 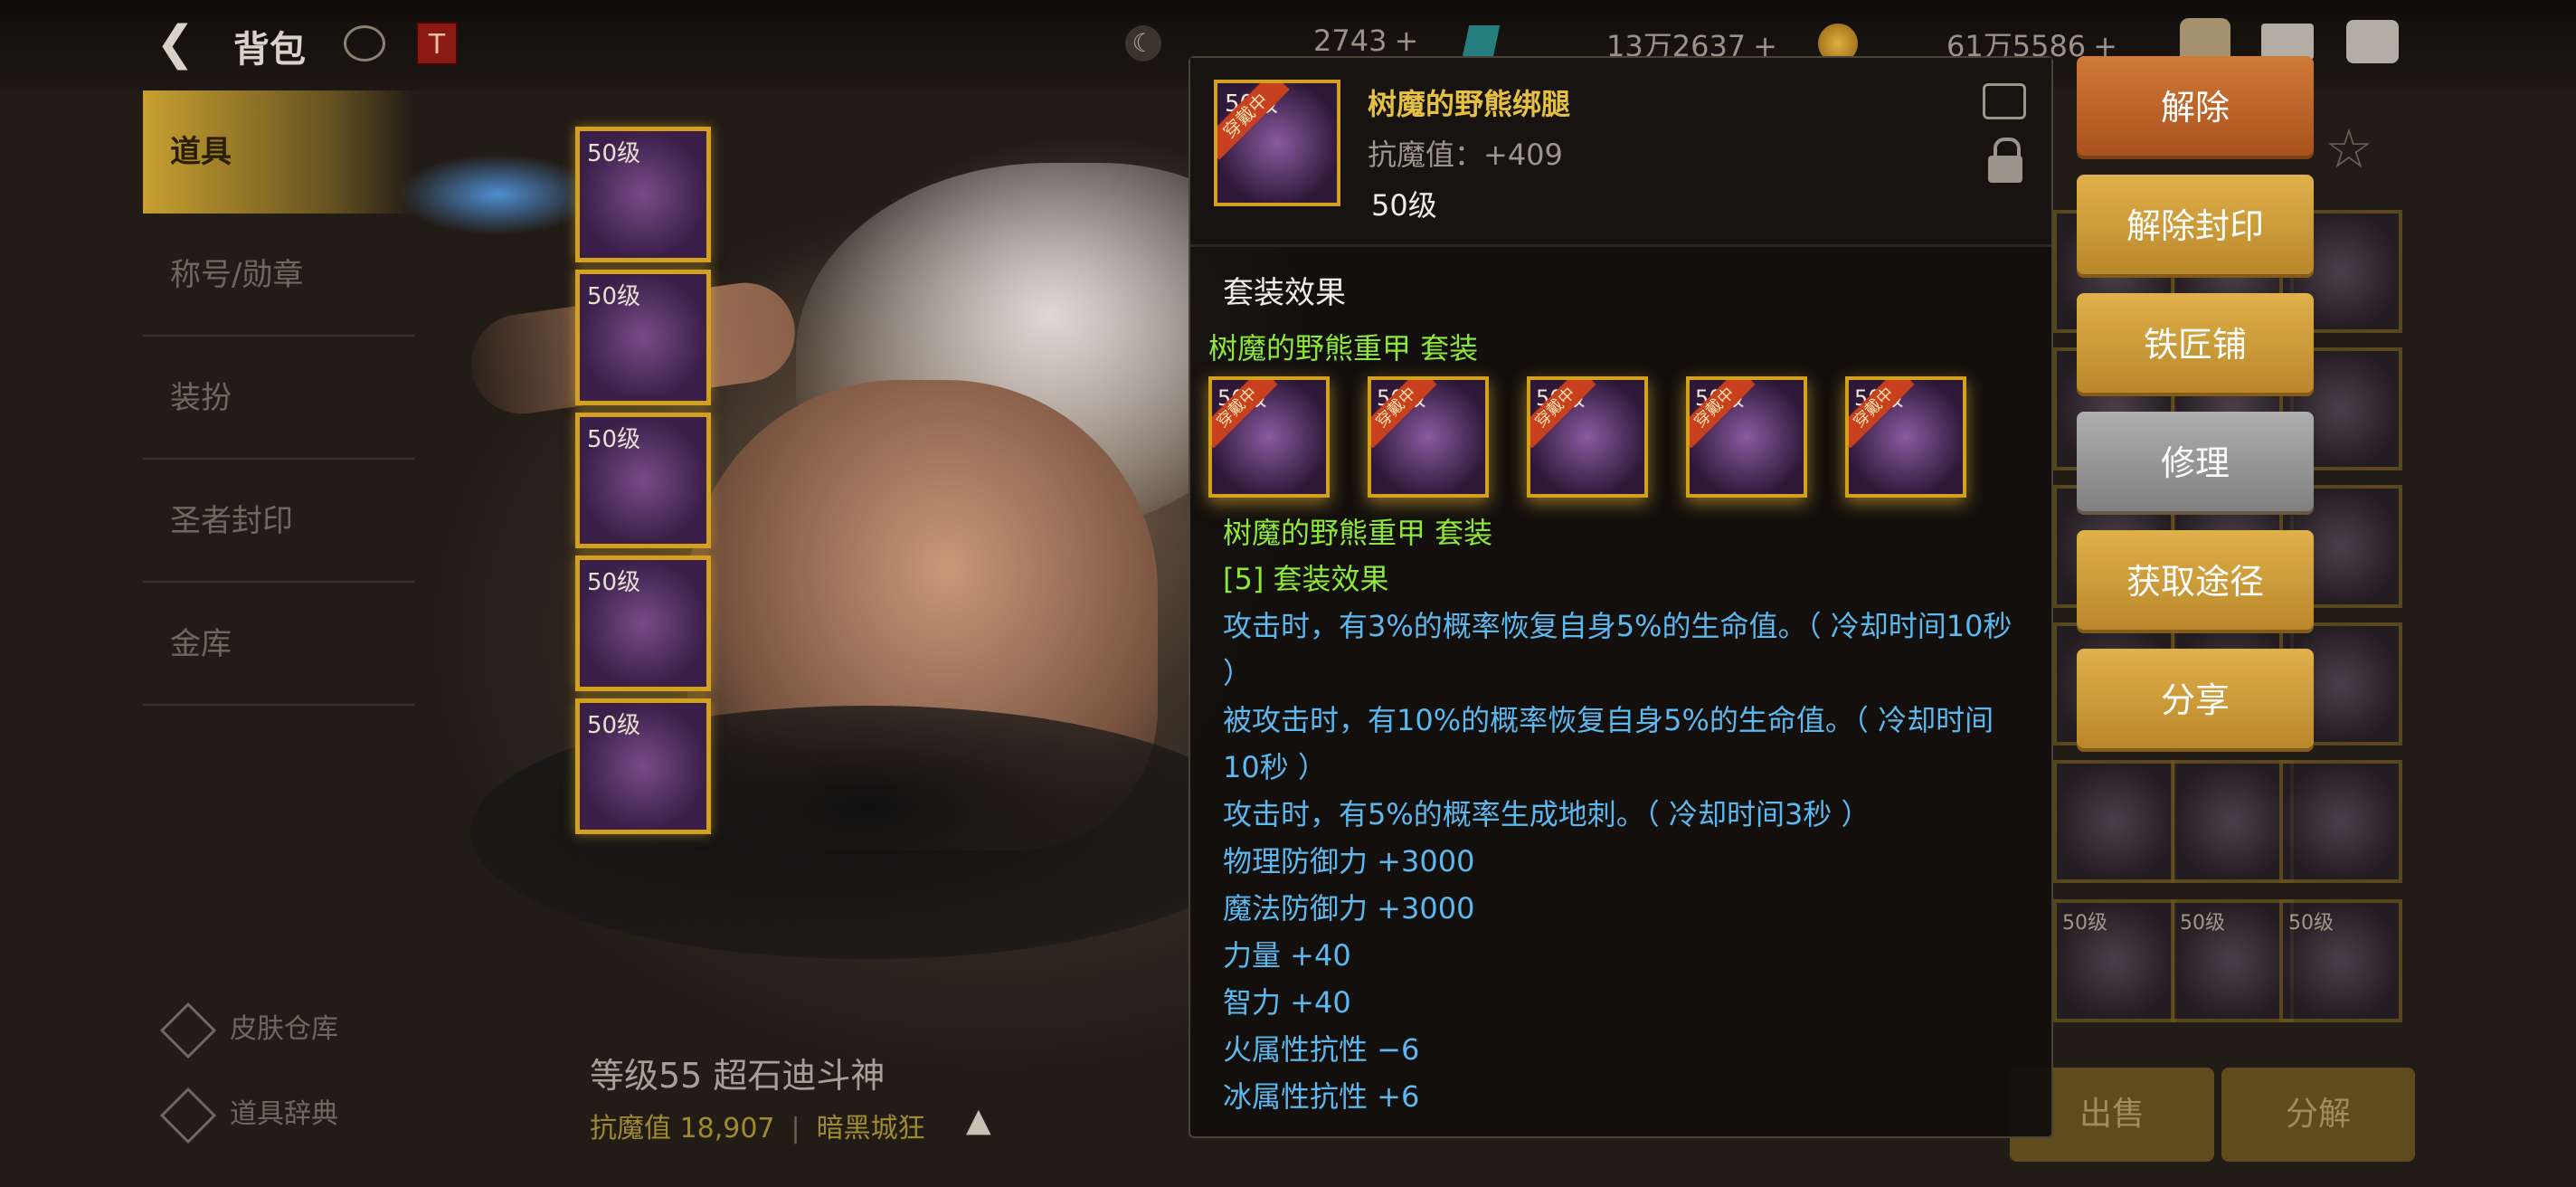 I want to click on item-resist: 抗魔值：+409, so click(x=1466, y=155).